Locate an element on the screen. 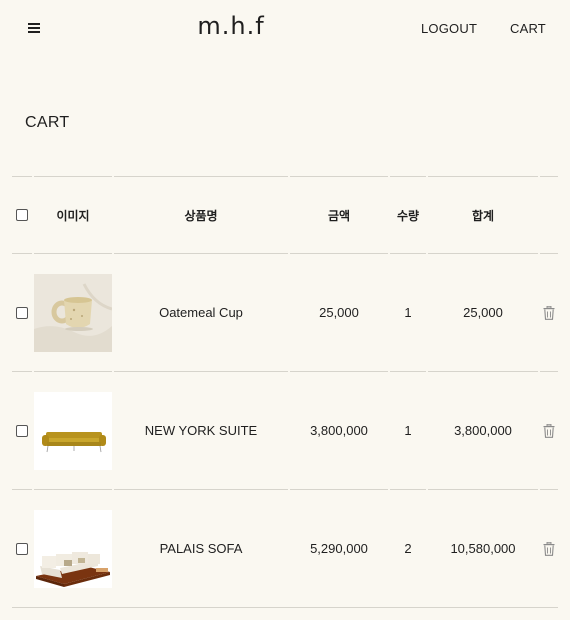 The height and width of the screenshot is (620, 570). row-total: 3,800,000 is located at coordinates (483, 430).